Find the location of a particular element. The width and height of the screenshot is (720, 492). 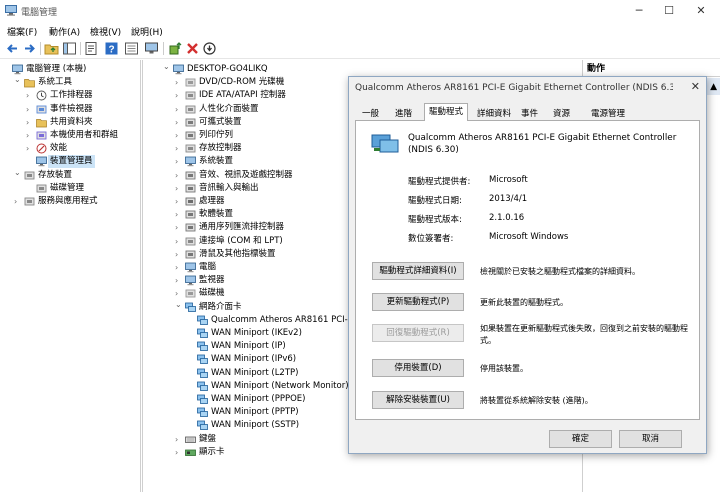

keyboard-icon is located at coordinates (190, 439).